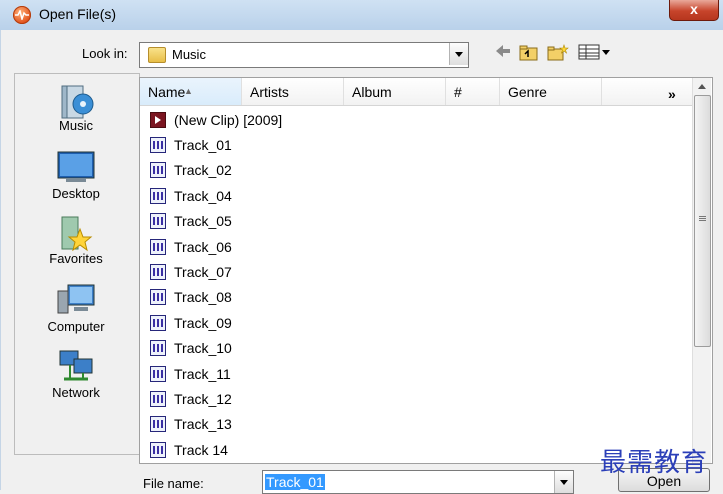 The width and height of the screenshot is (723, 494). I want to click on place-network: Network, so click(76, 374).